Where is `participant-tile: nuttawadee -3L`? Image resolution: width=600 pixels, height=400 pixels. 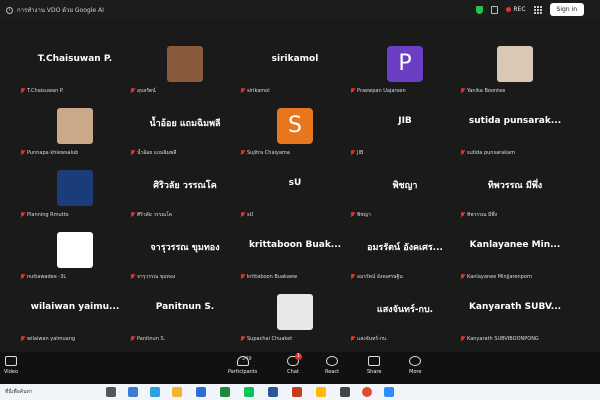 participant-tile: nuttawadee -3L is located at coordinates (75, 254).